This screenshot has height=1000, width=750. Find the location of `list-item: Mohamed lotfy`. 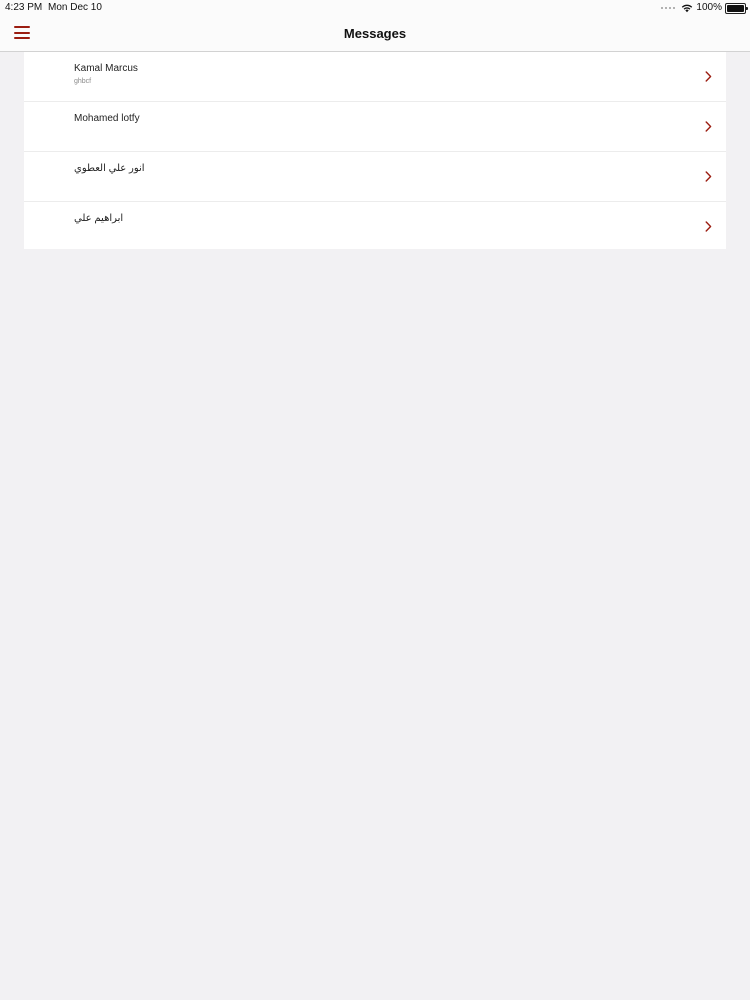

list-item: Mohamed lotfy is located at coordinates (375, 127).